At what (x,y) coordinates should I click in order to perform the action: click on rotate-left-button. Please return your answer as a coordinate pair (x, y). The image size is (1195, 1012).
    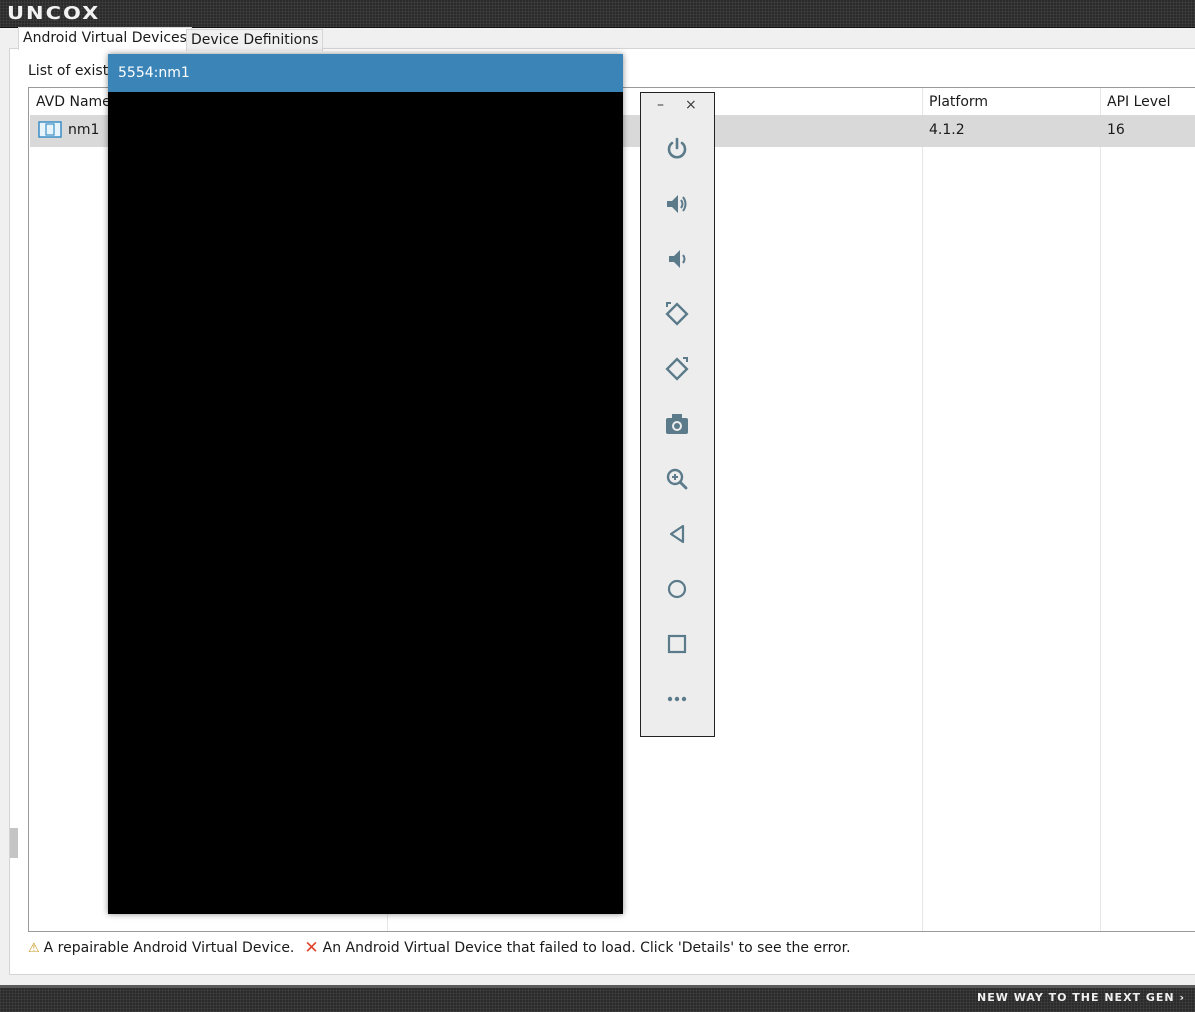
    Looking at the image, I should click on (677, 314).